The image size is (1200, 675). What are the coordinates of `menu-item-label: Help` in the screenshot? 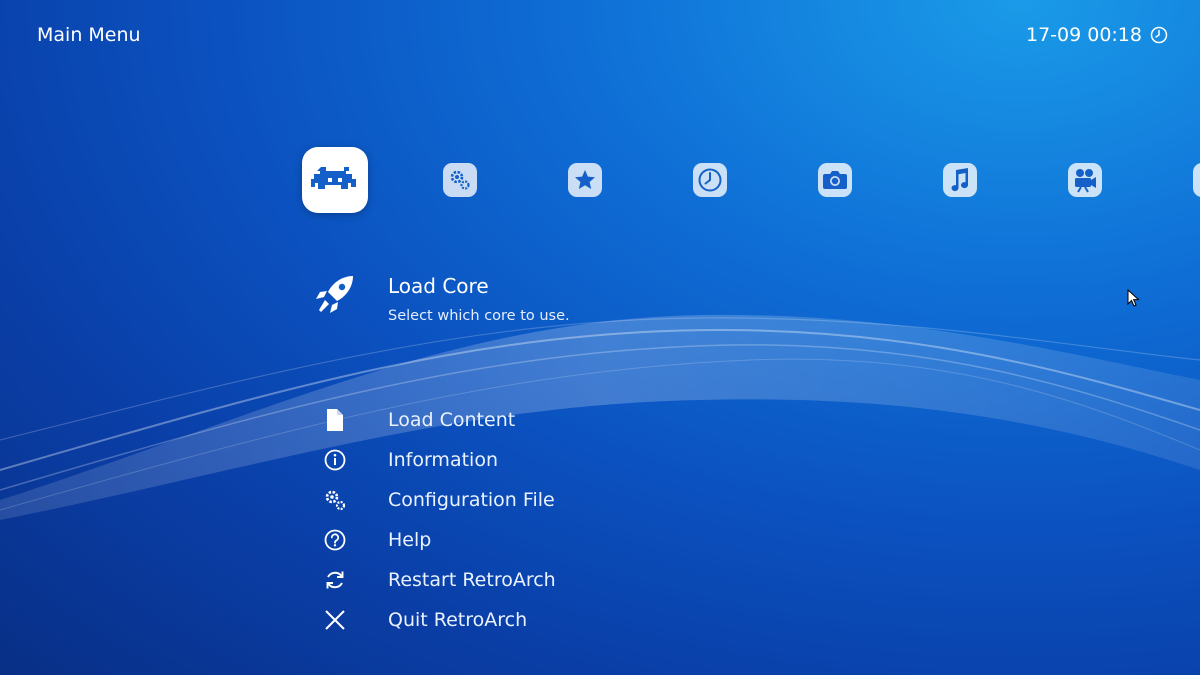 It's located at (410, 540).